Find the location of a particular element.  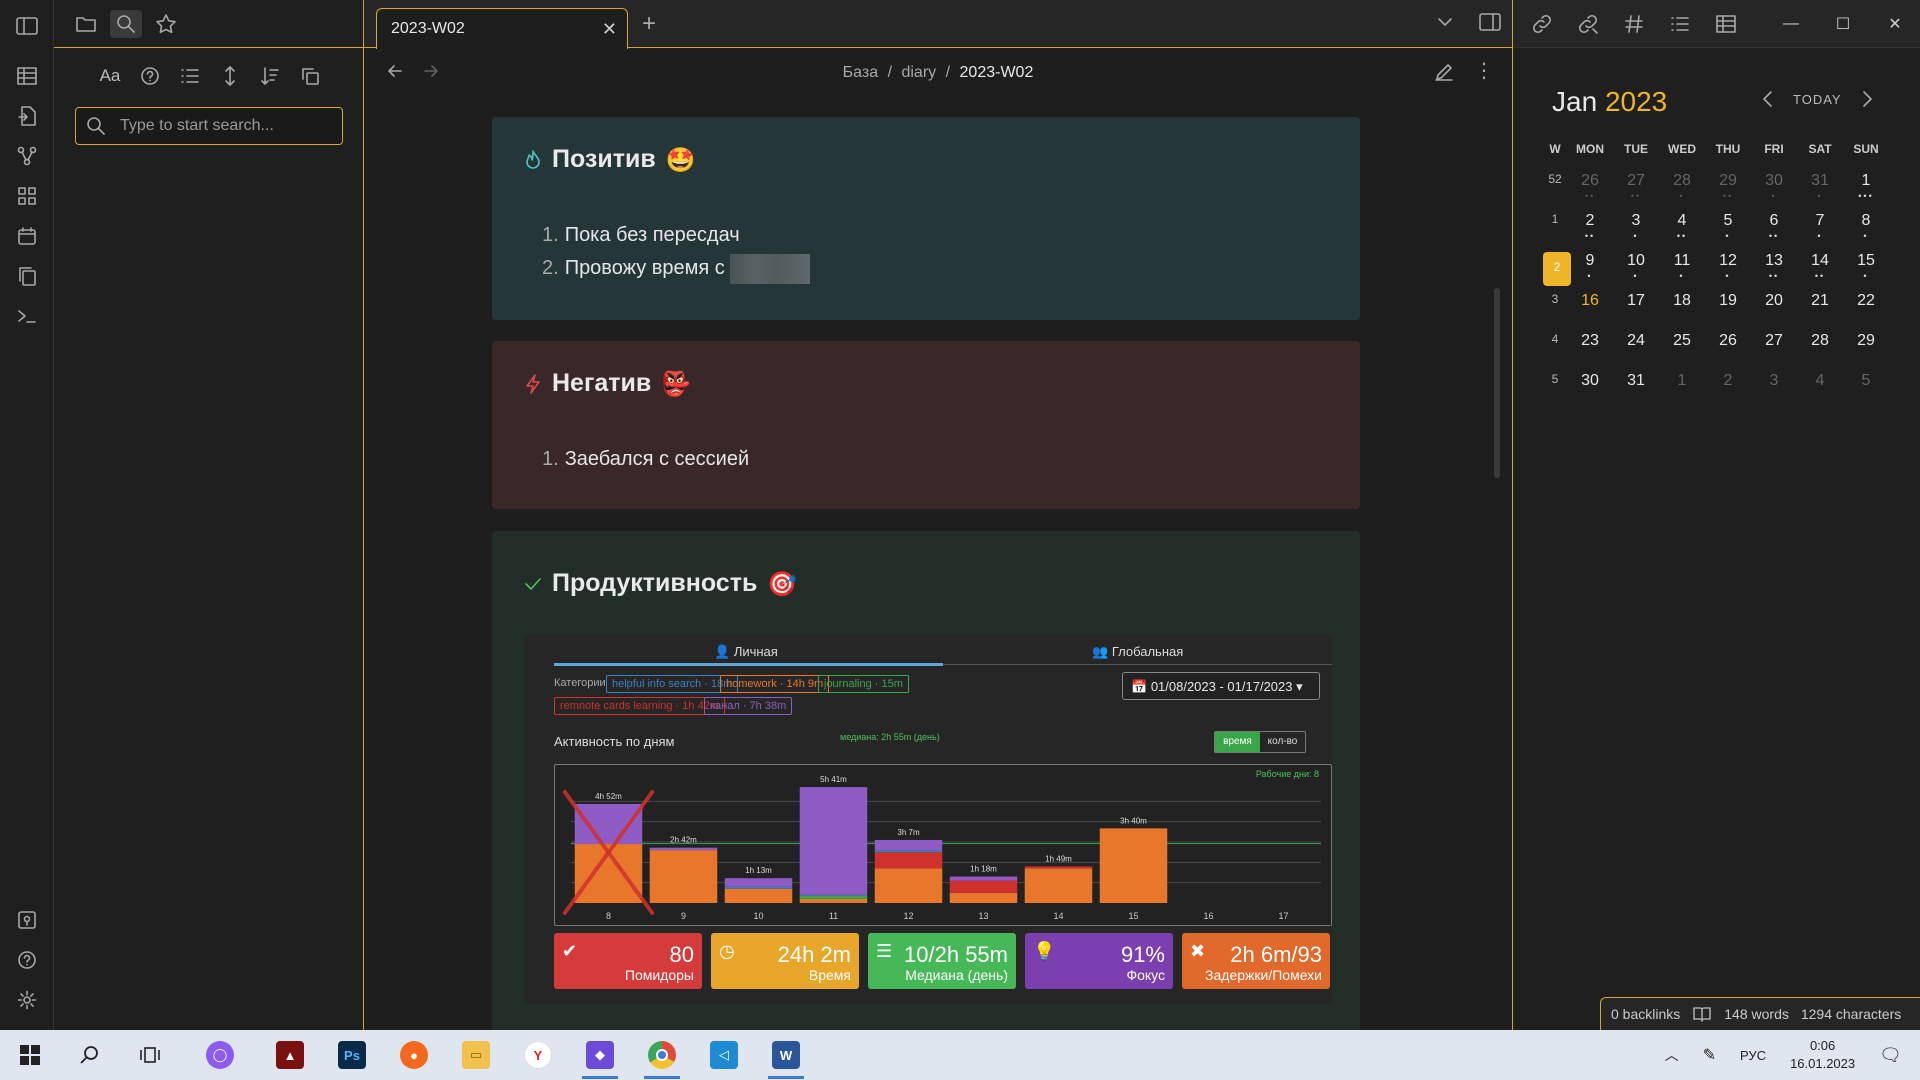

calendar-day: 18 is located at coordinates (1682, 312).